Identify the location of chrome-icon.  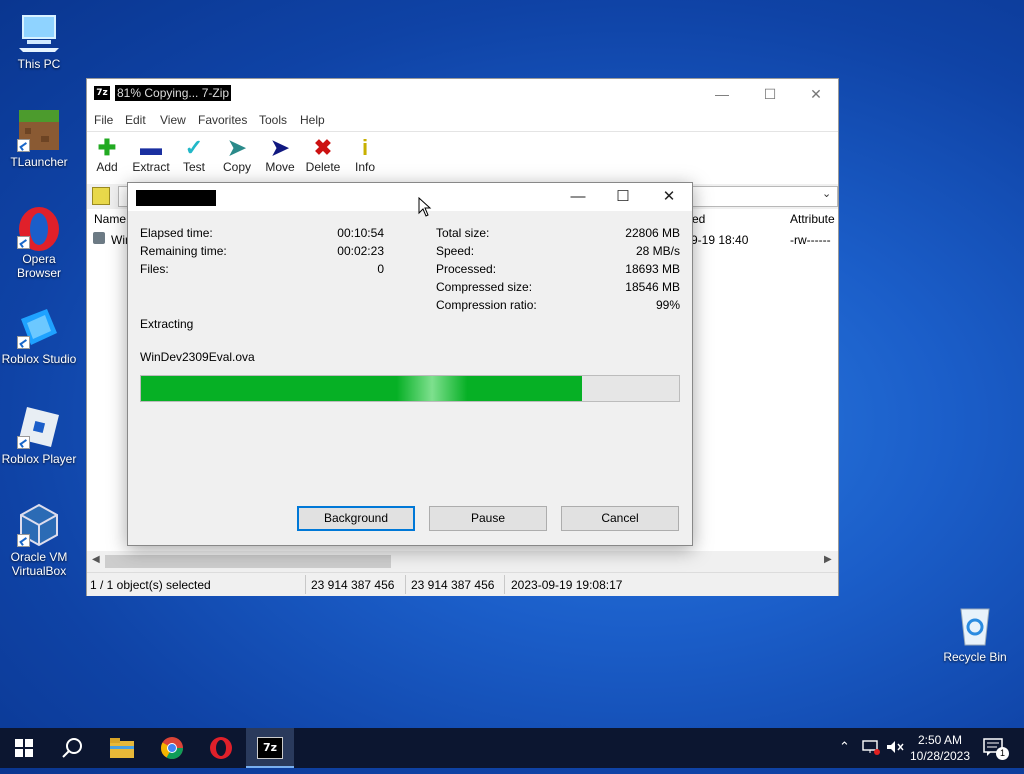
(172, 748).